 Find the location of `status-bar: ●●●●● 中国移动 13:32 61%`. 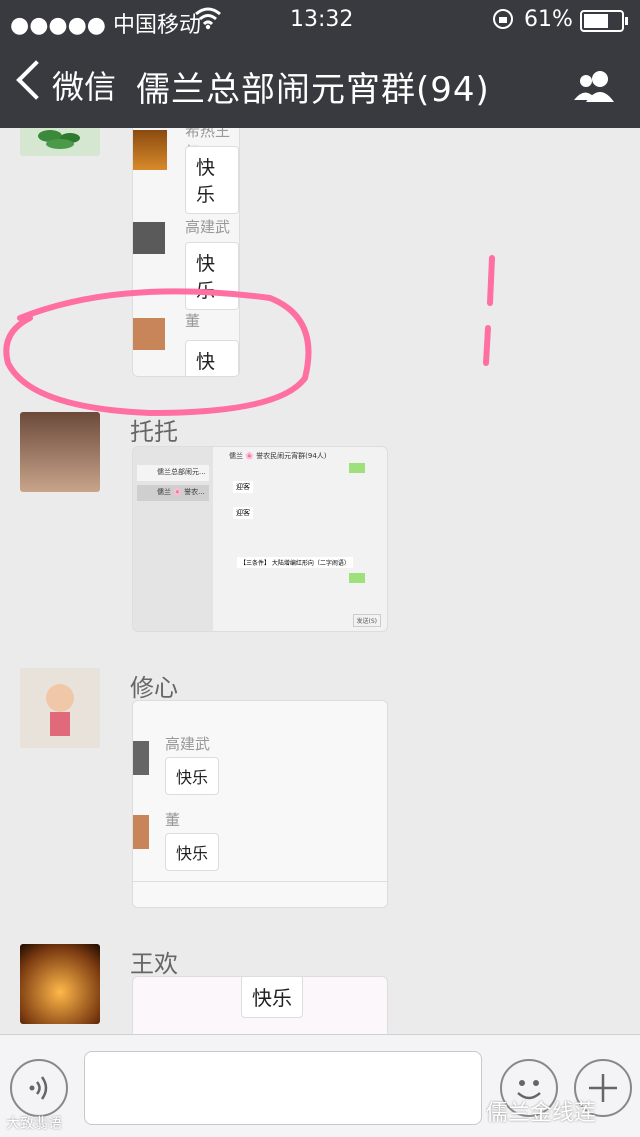

status-bar: ●●●●● 中国移动 13:32 61% is located at coordinates (320, 20).